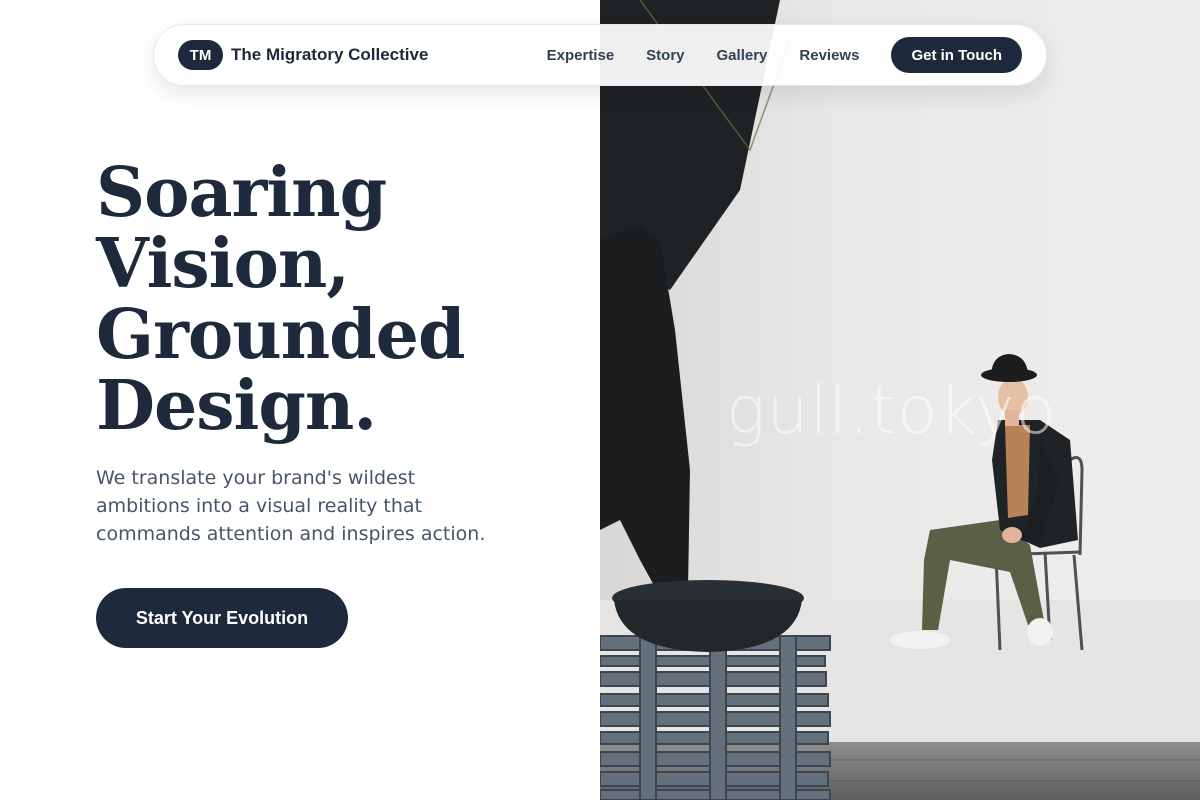 This screenshot has width=1200, height=800. I want to click on hero-title: Soaring Vision, Grounded Design., so click(336, 300).